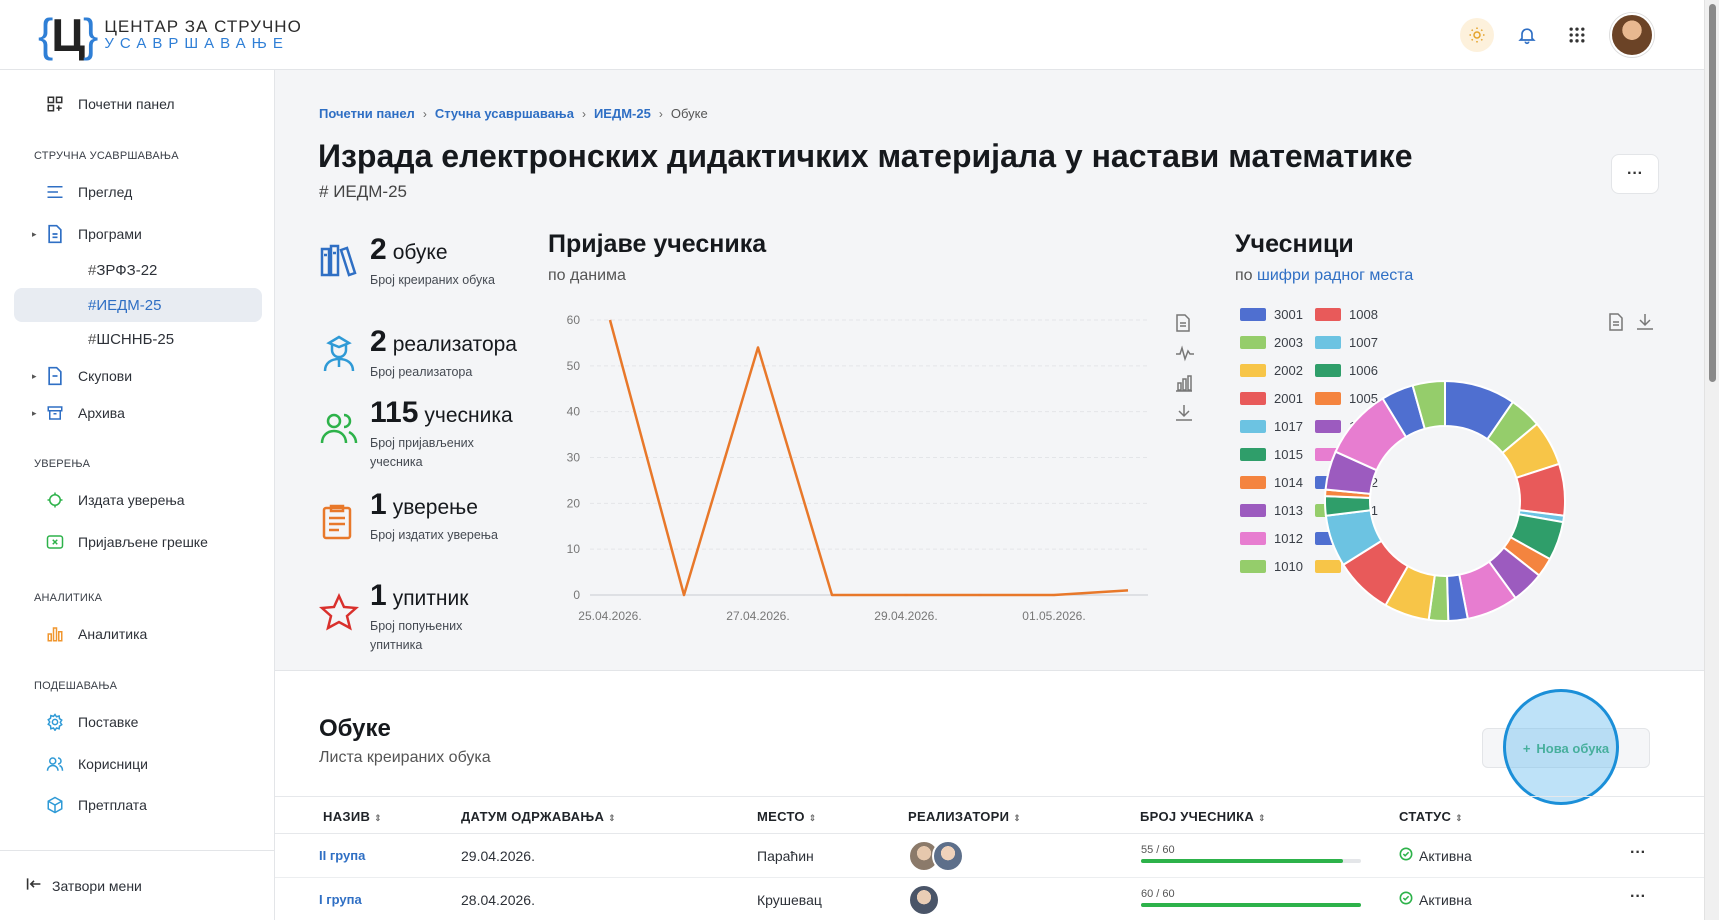 Image resolution: width=1719 pixels, height=920 pixels. What do you see at coordinates (964, 816) in the screenshot?
I see `col-header-instructors: РЕАЛИЗАТОРИ ⇕` at bounding box center [964, 816].